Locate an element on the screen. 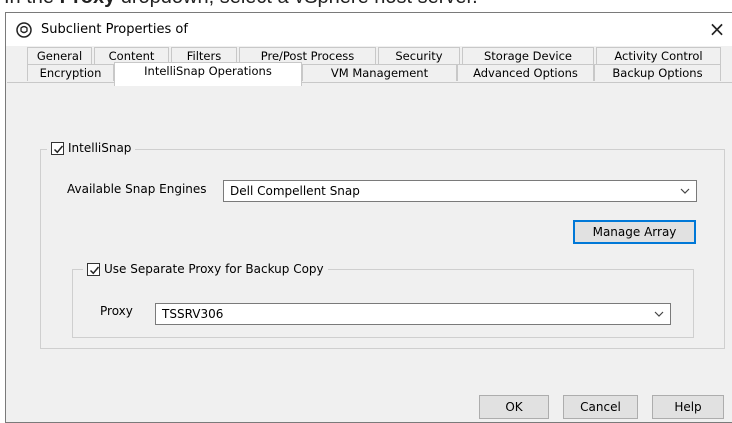  proxy-value: TSSRV306 is located at coordinates (193, 314).